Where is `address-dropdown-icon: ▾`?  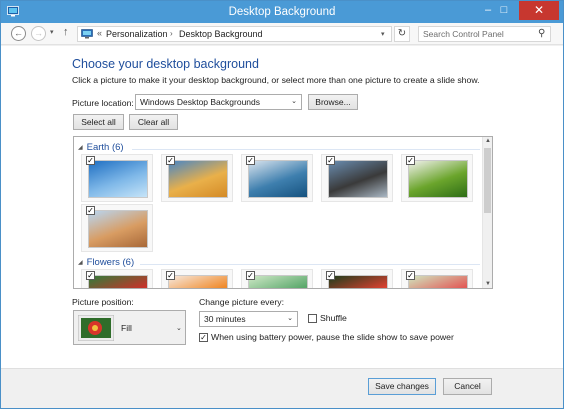
address-dropdown-icon: ▾ is located at coordinates (383, 34).